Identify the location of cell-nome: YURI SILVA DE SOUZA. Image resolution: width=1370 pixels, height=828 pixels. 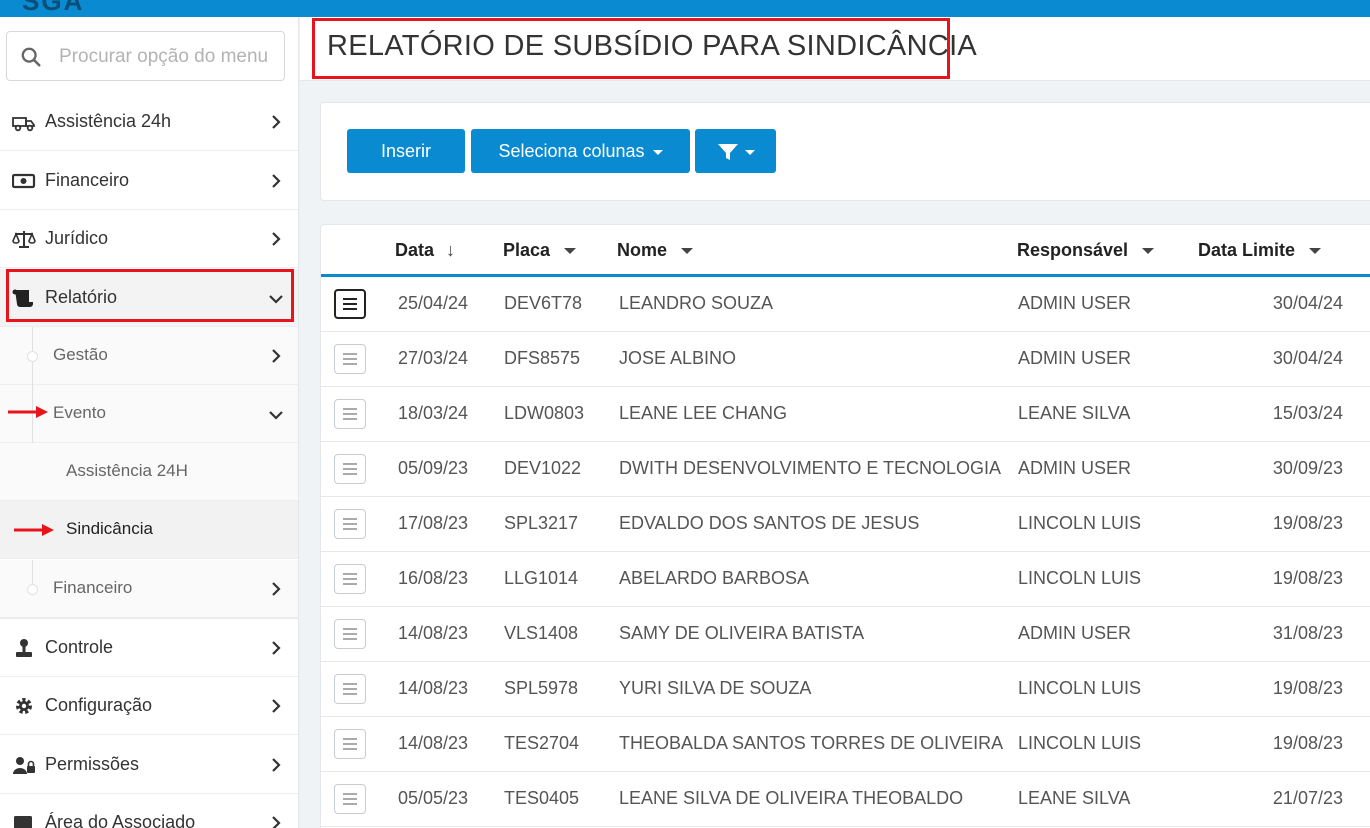
(715, 688).